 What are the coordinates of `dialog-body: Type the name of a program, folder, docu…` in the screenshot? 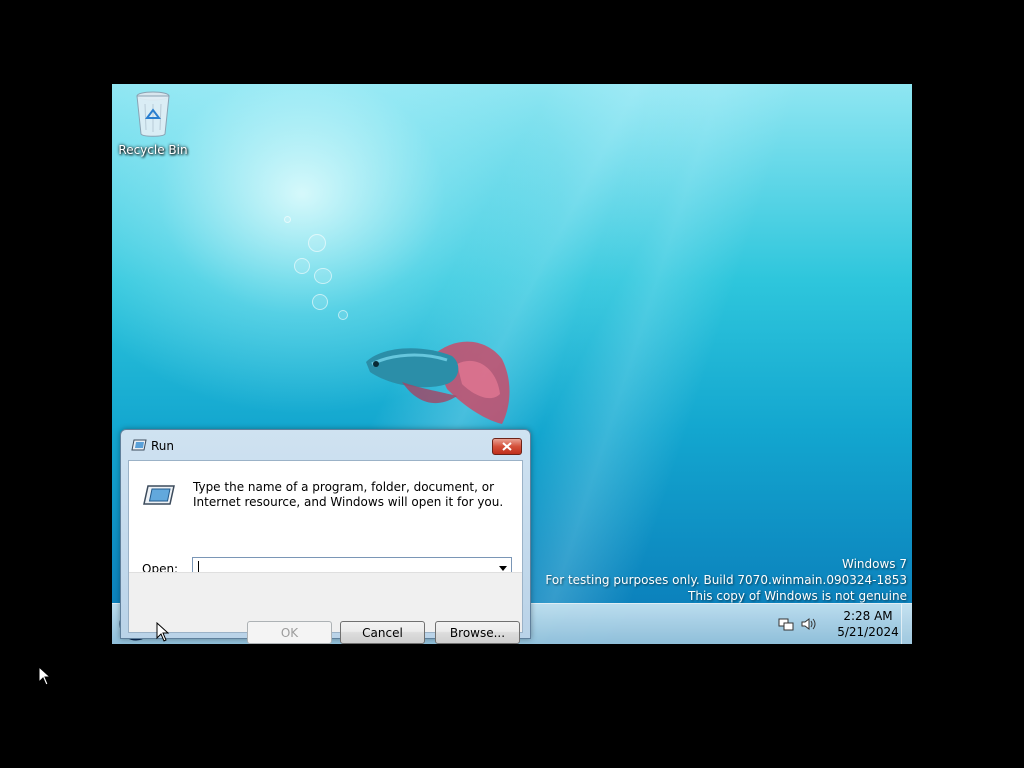 It's located at (325, 552).